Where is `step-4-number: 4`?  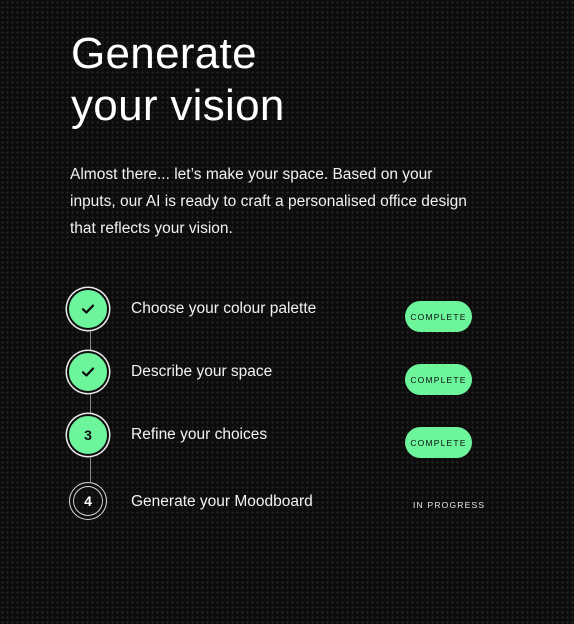 step-4-number: 4 is located at coordinates (88, 501).